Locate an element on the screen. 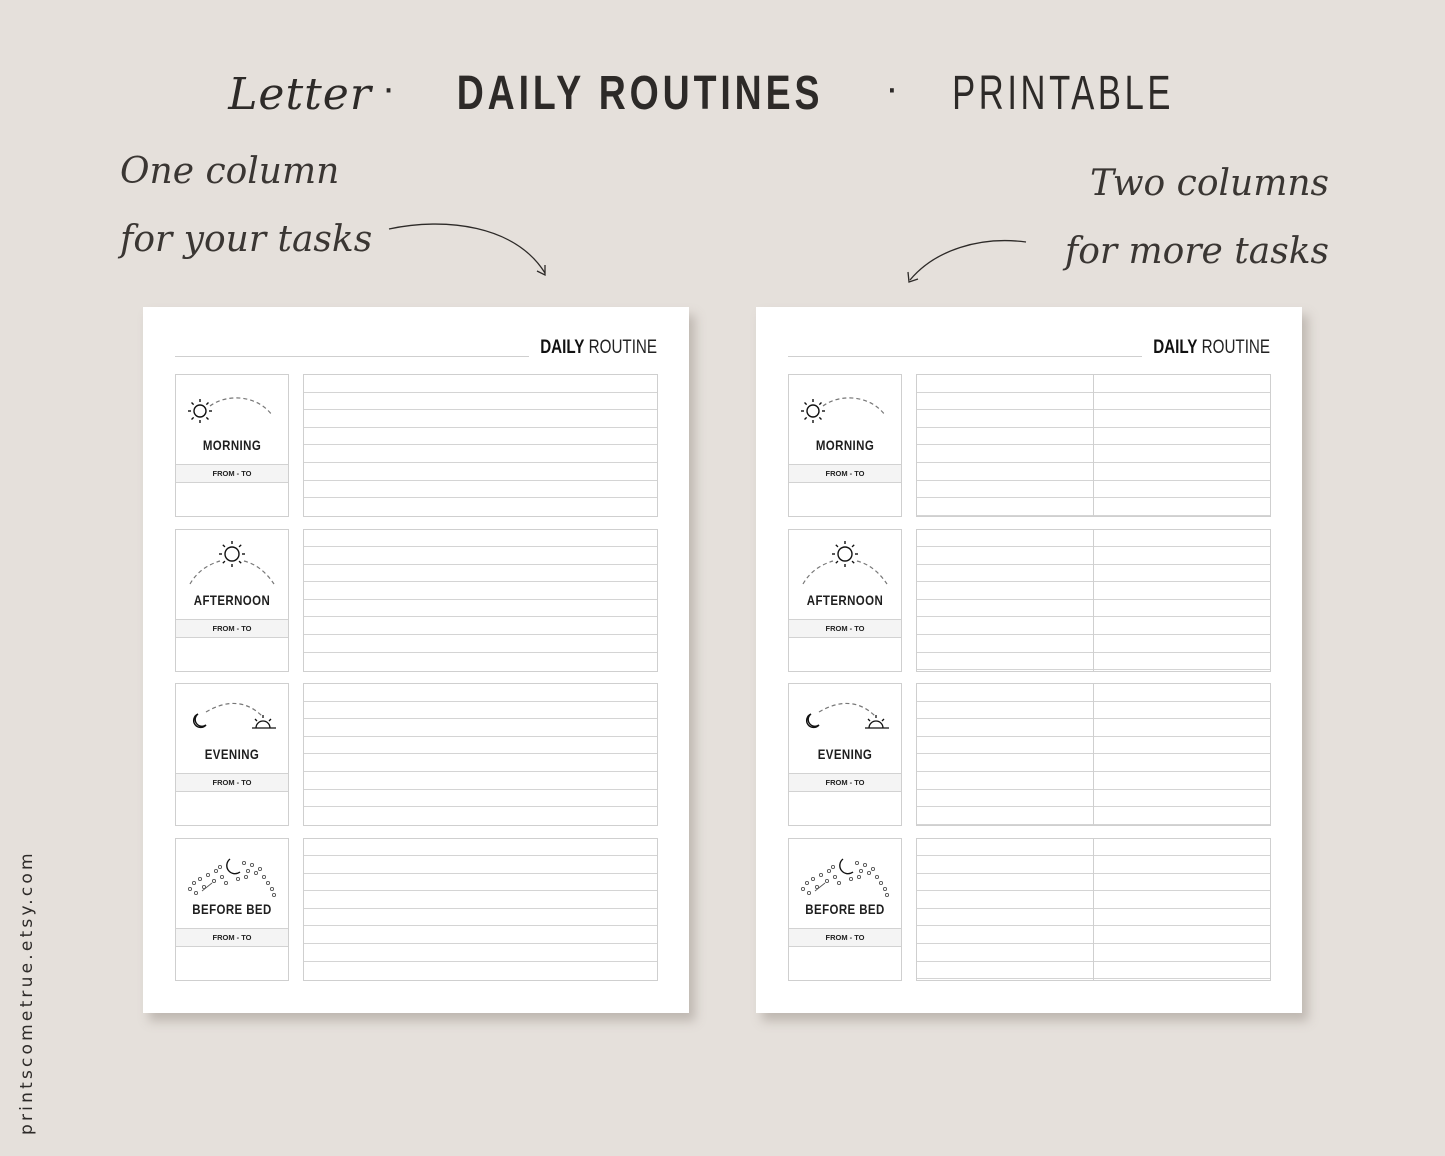 The height and width of the screenshot is (1156, 1445). note-line: for more tasks is located at coordinates (1196, 251).